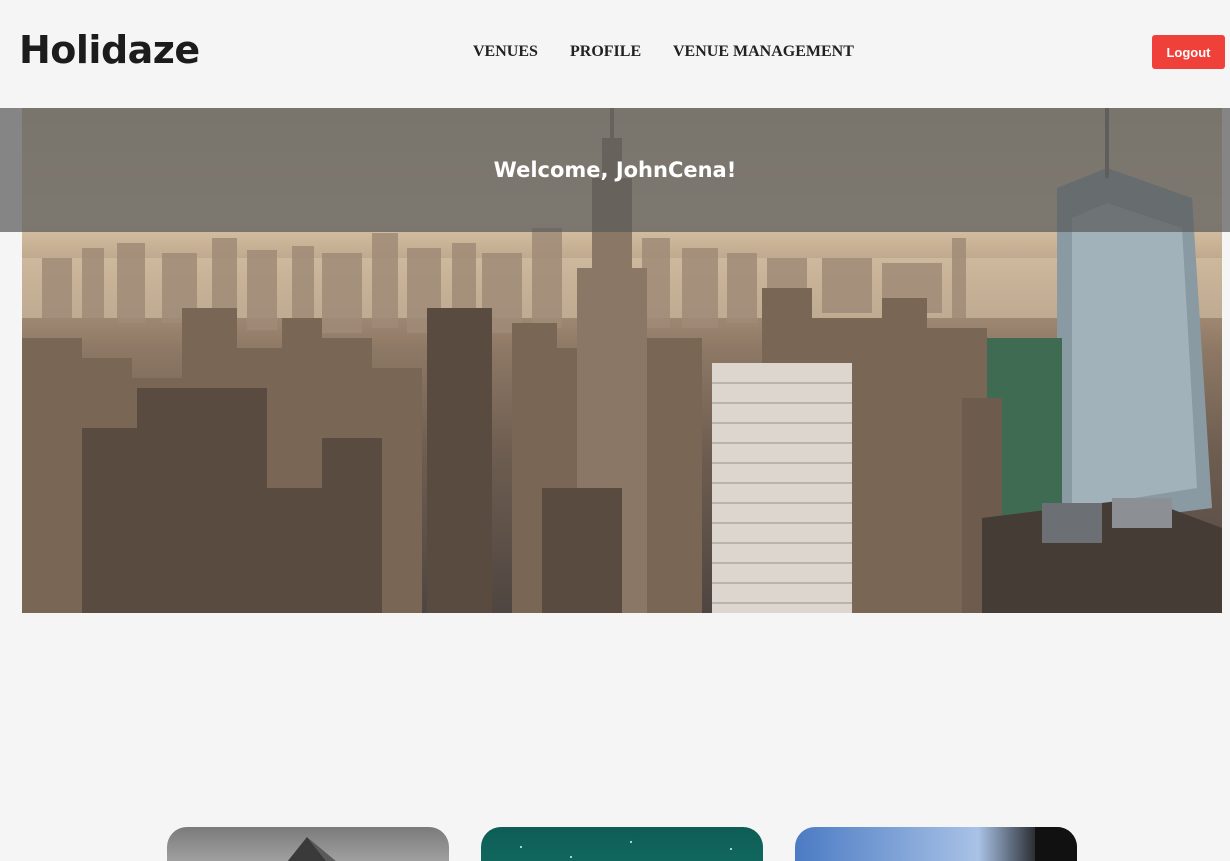 The height and width of the screenshot is (861, 1230). What do you see at coordinates (311, 849) in the screenshot?
I see `building-photo` at bounding box center [311, 849].